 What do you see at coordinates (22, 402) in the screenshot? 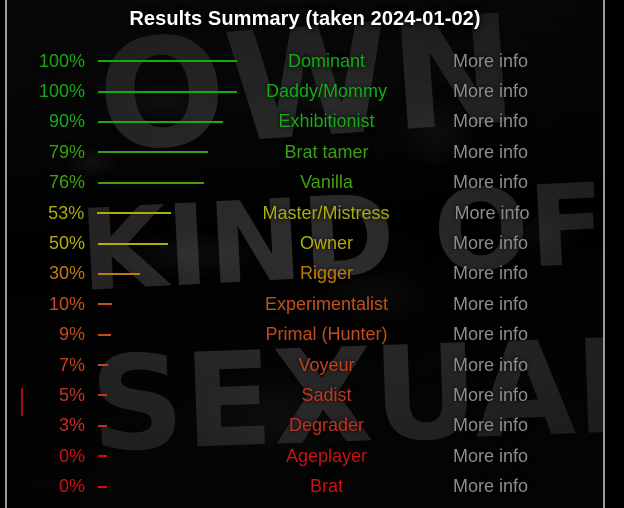
I see `scroll-position-tick` at bounding box center [22, 402].